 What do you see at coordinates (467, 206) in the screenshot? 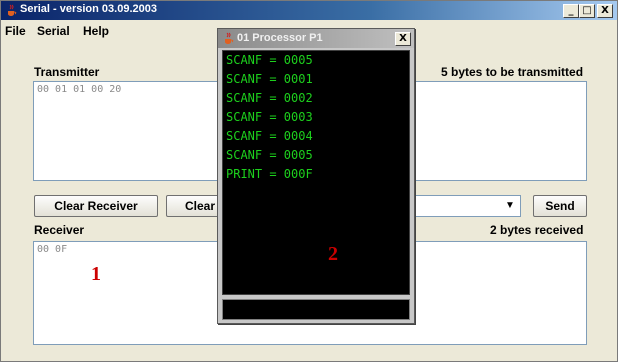
I see `port-select: ▼` at bounding box center [467, 206].